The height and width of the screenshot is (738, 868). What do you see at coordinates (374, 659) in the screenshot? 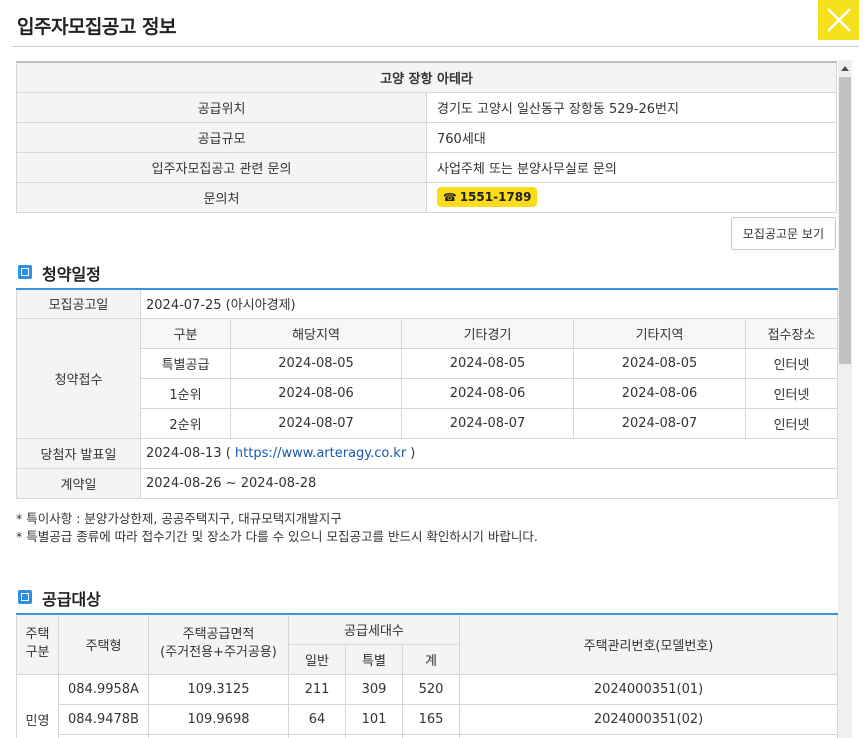
I see `column-header: 특별` at bounding box center [374, 659].